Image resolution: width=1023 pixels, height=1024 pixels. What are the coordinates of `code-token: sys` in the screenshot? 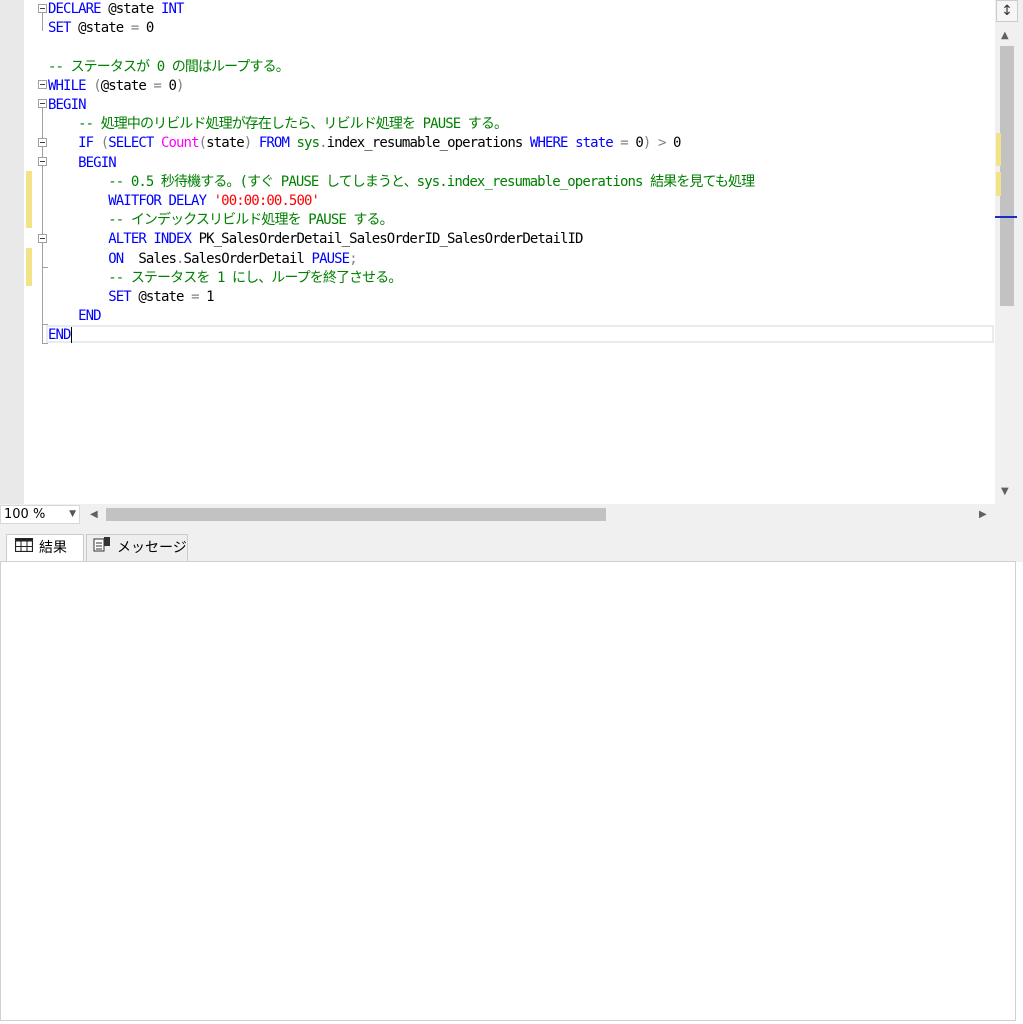 It's located at (308, 143).